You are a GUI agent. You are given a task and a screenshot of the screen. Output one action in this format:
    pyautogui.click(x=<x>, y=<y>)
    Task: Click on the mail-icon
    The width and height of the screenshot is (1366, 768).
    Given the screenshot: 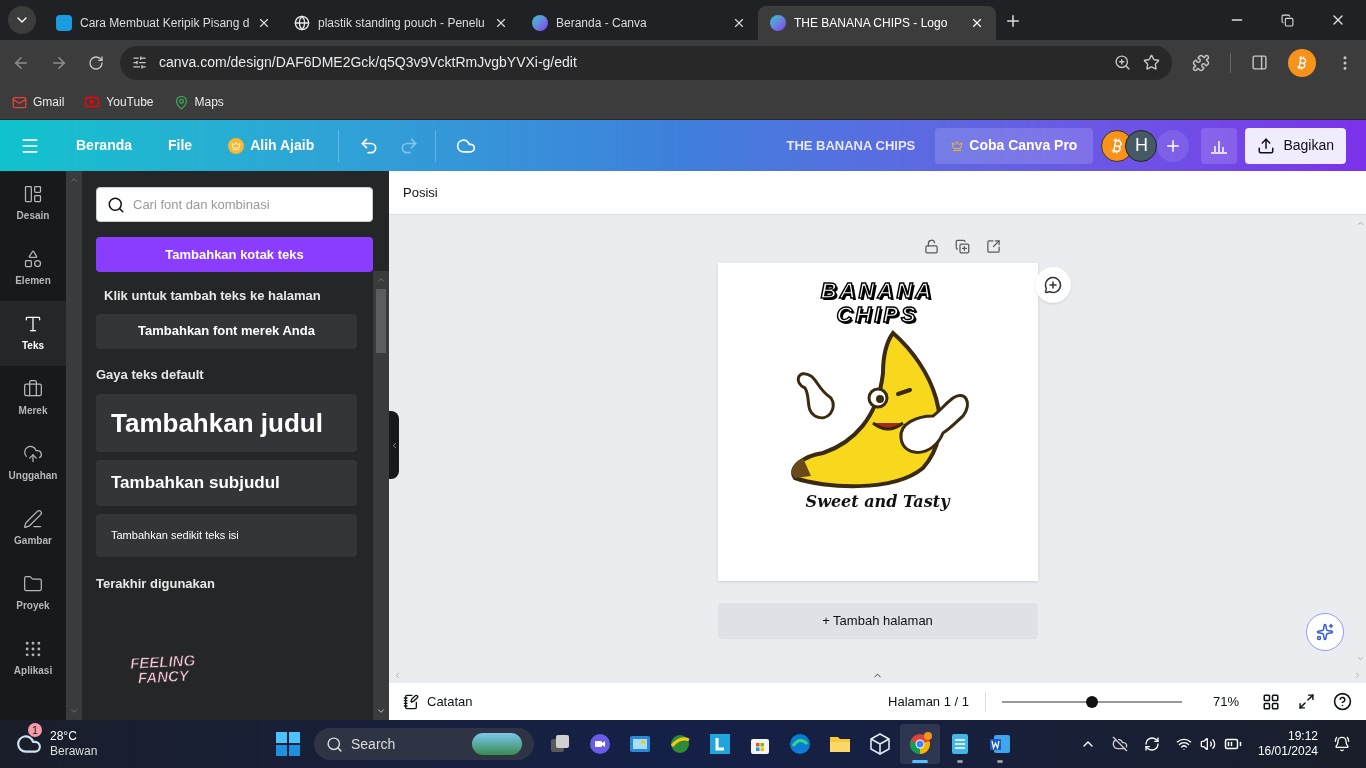 What is the action you would take?
    pyautogui.click(x=19, y=102)
    